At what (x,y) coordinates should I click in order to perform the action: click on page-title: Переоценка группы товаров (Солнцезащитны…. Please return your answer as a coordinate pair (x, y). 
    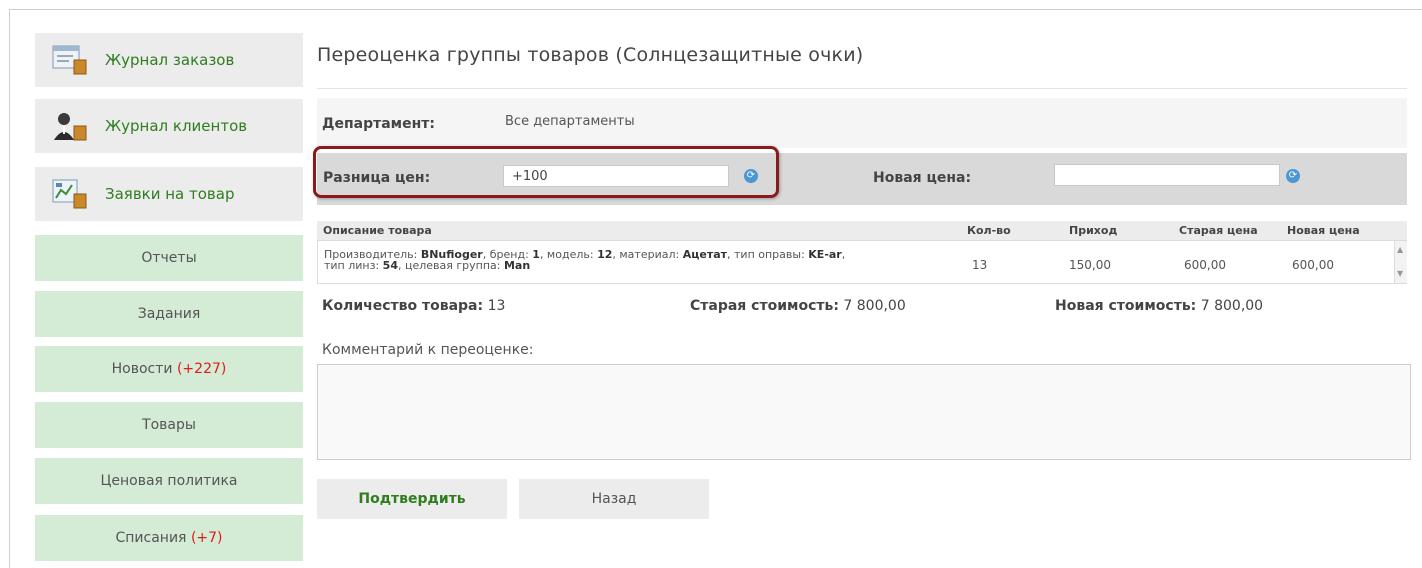
    Looking at the image, I should click on (590, 55).